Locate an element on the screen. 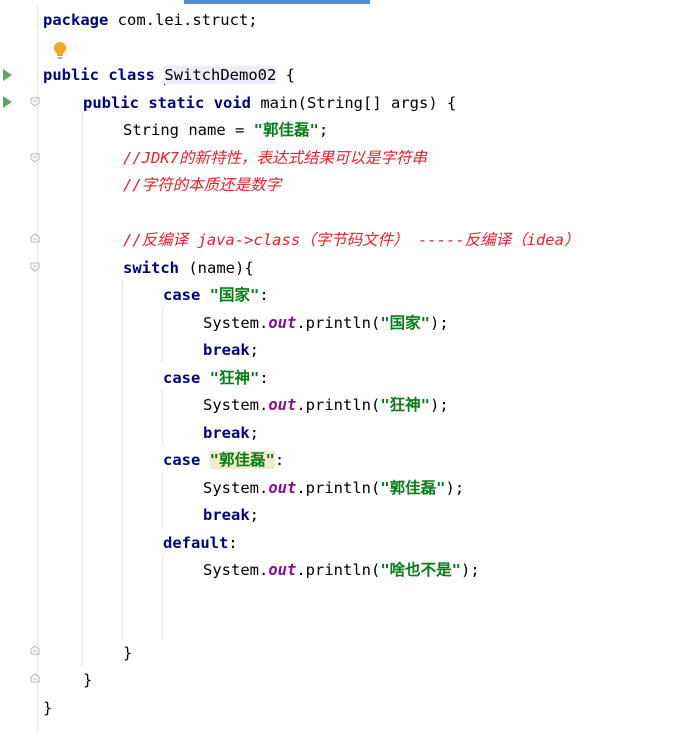 This screenshot has width=683, height=734. code-line-println: System.out.println("郭佳磊"); is located at coordinates (333, 488).